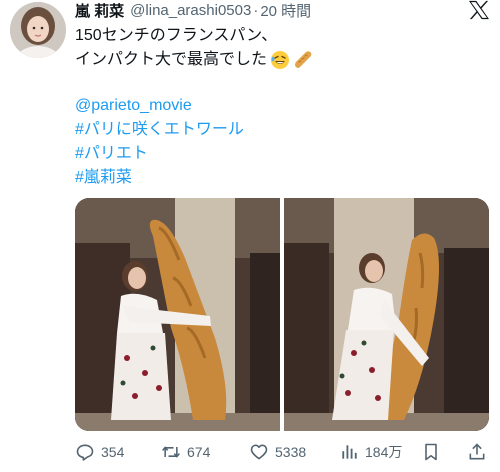  I want to click on baguette-emoji, so click(303, 59).